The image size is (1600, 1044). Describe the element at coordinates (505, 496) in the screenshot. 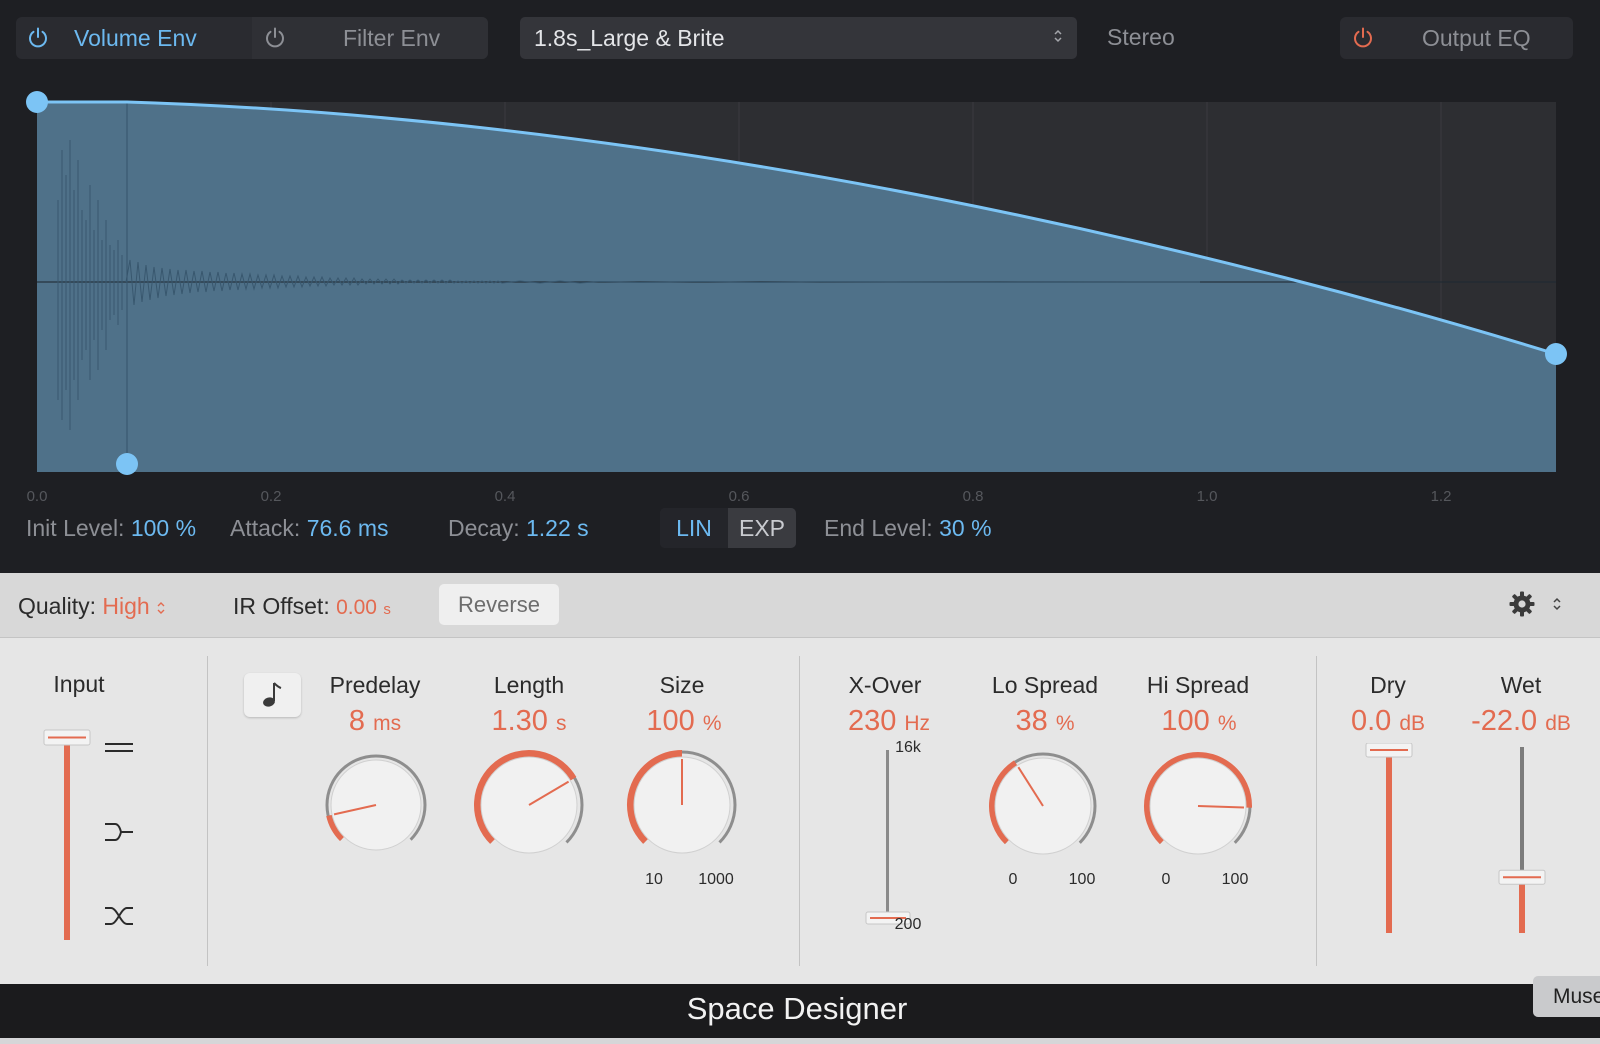

I see `axis-tick-label: 0.4` at that location.